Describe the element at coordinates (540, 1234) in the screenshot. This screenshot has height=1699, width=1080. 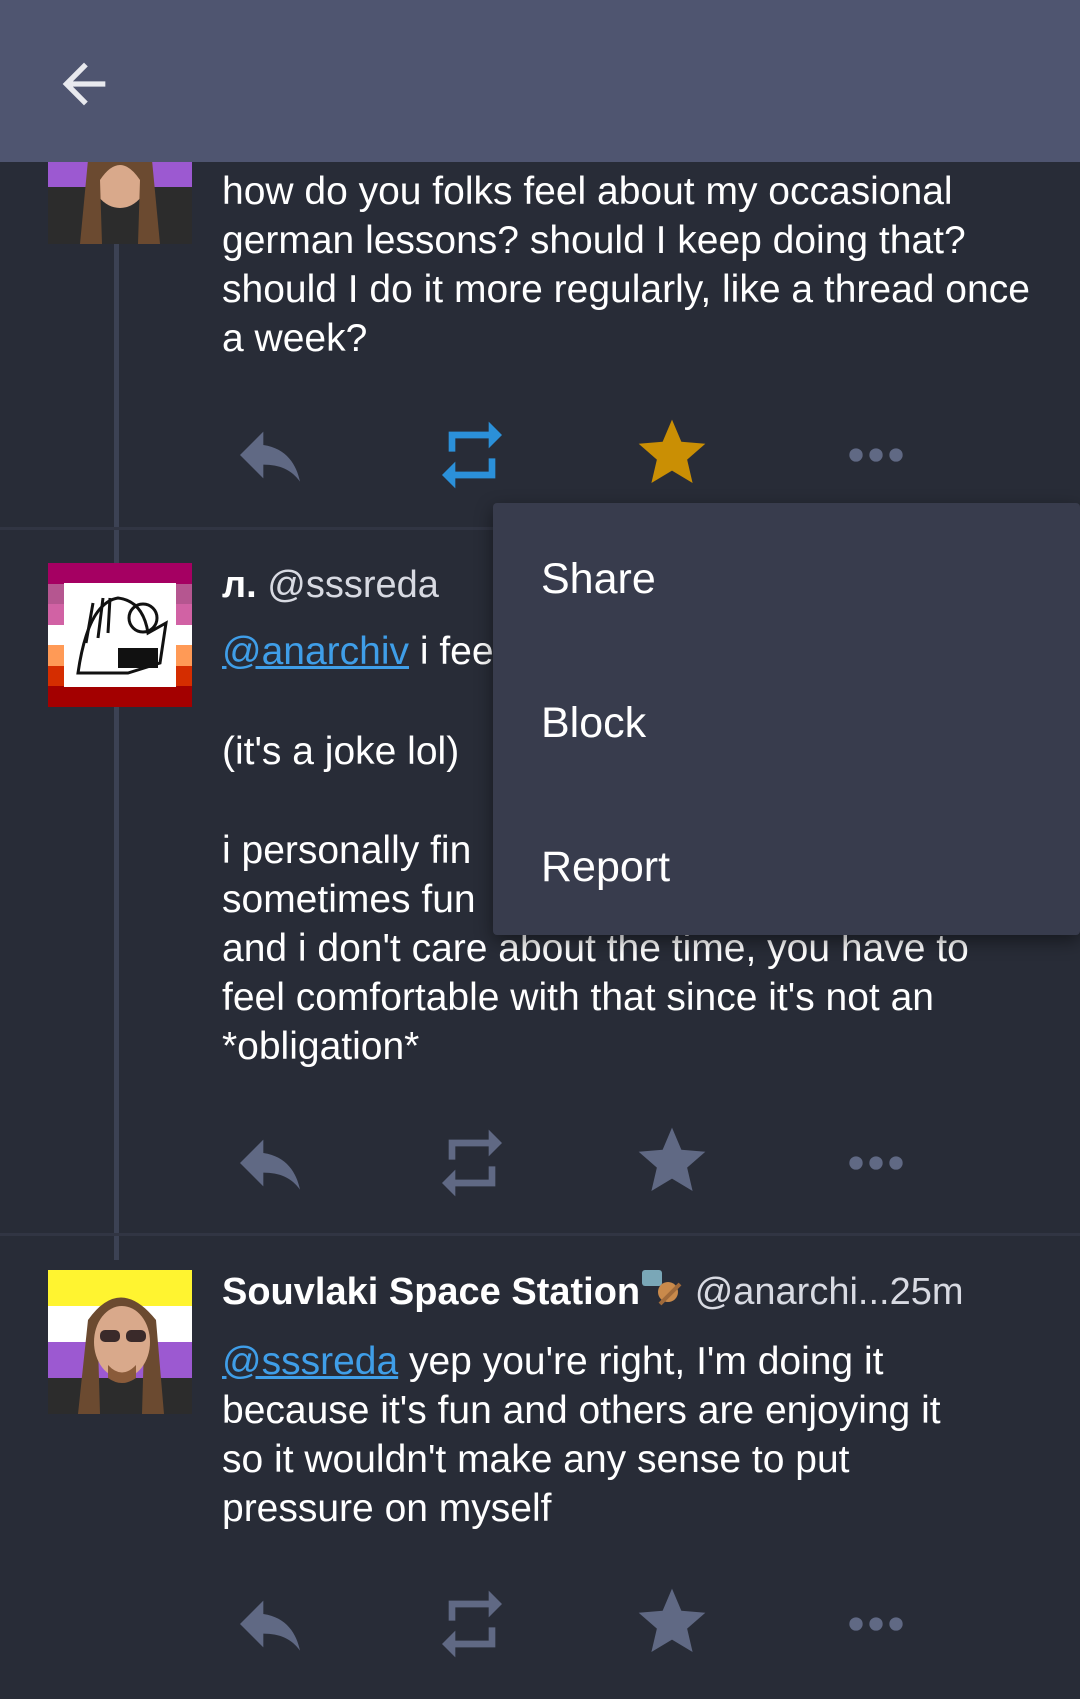
I see `divider` at that location.